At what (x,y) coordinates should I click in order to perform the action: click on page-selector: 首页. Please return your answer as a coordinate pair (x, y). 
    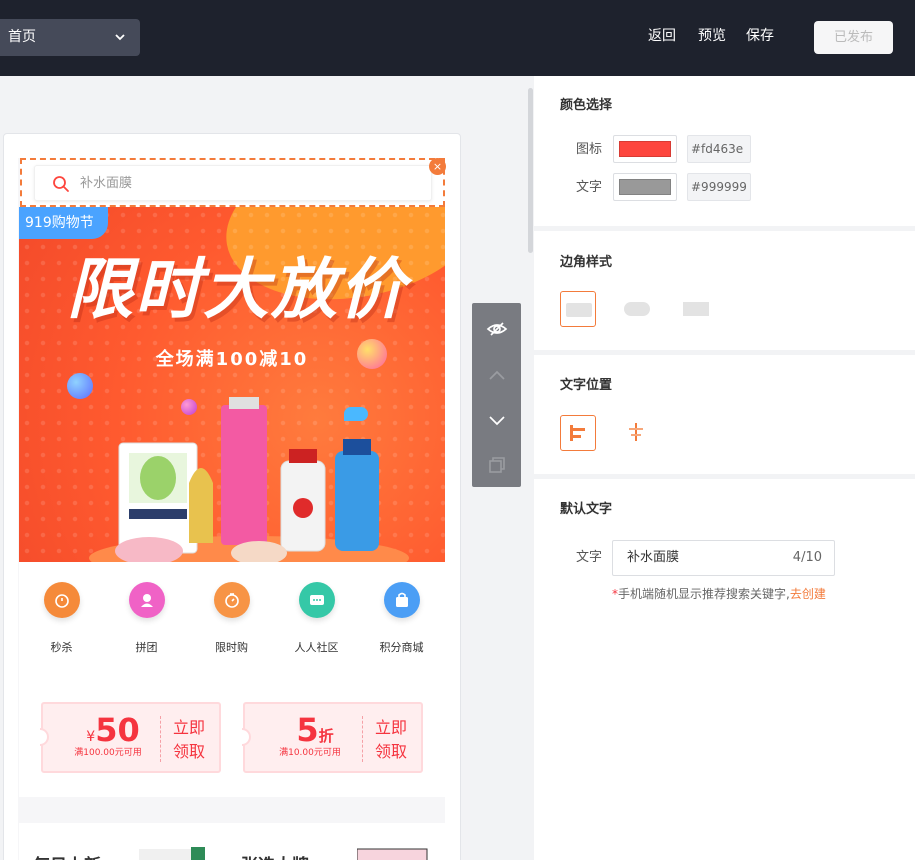
    Looking at the image, I should click on (70, 37).